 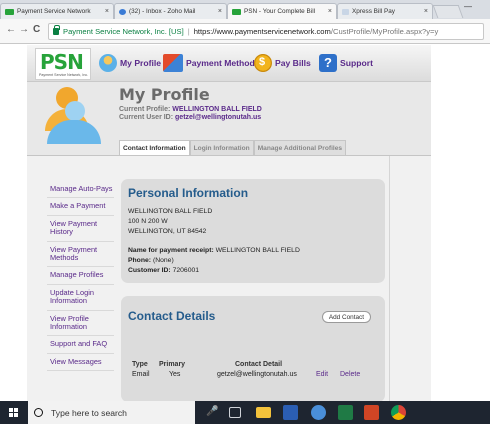 What do you see at coordinates (64, 75) in the screenshot?
I see `logo-subtitle: Payment Service Network, Inc.` at bounding box center [64, 75].